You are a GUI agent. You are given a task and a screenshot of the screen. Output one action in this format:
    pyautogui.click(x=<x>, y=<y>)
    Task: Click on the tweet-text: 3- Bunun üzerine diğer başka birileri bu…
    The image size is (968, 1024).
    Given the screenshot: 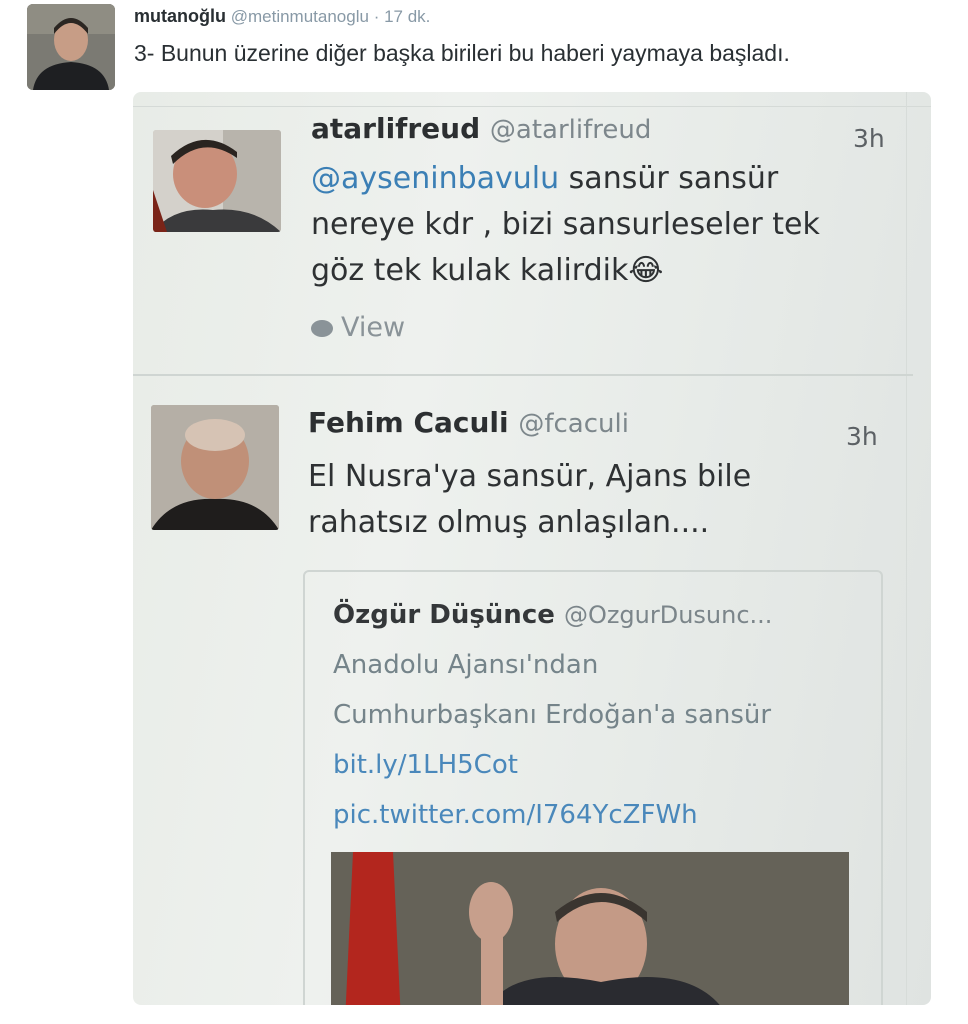 What is the action you would take?
    pyautogui.click(x=462, y=53)
    